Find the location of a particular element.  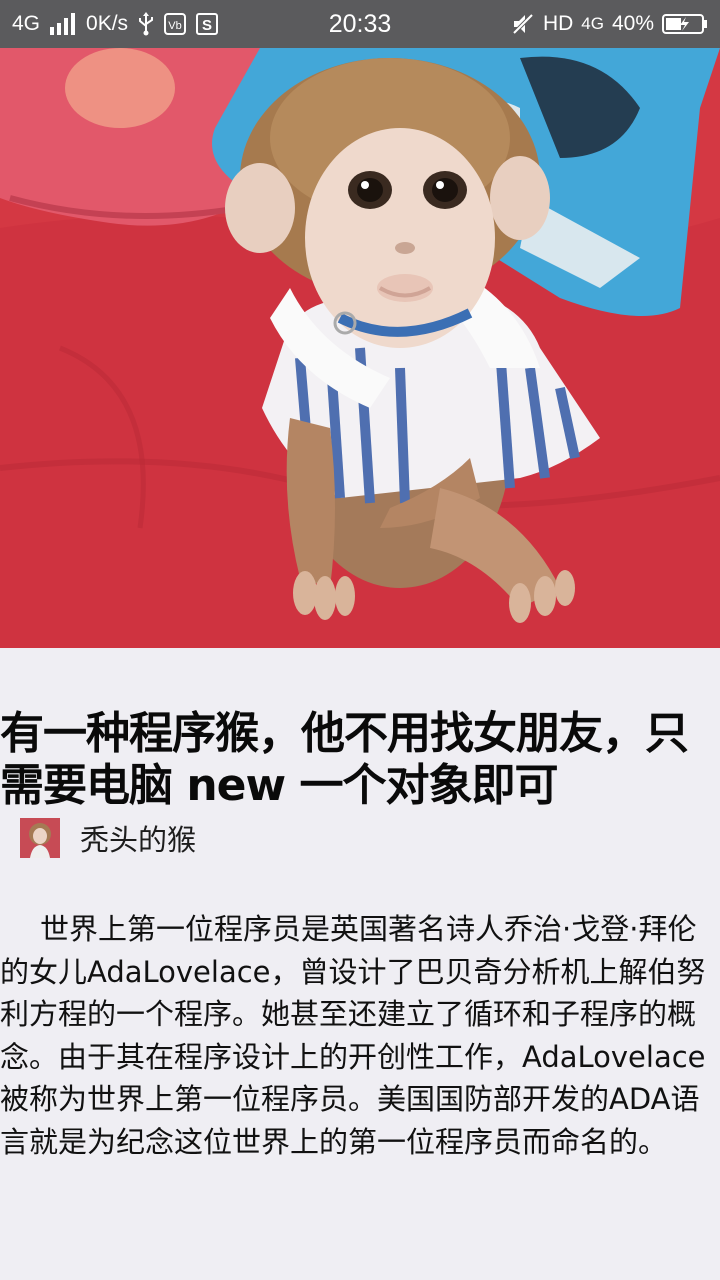

svg-text: S is located at coordinates (207, 25).